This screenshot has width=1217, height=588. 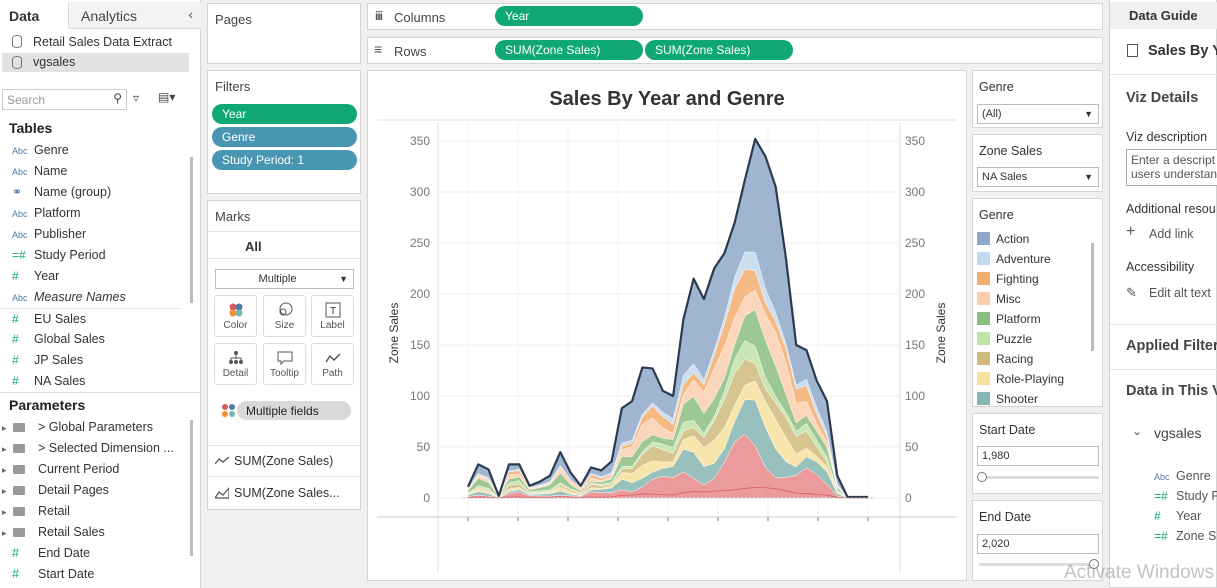 What do you see at coordinates (1137, 431) in the screenshot?
I see `chevron-down-icon: ⌄` at bounding box center [1137, 431].